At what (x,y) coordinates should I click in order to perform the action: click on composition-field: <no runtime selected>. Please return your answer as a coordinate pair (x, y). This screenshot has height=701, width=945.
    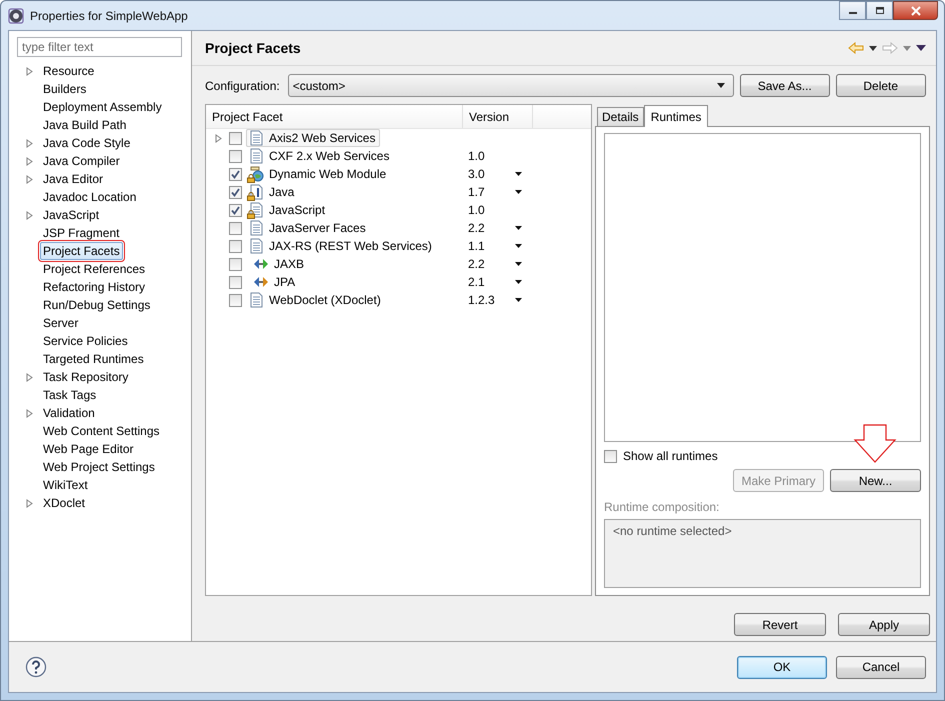
    Looking at the image, I should click on (762, 553).